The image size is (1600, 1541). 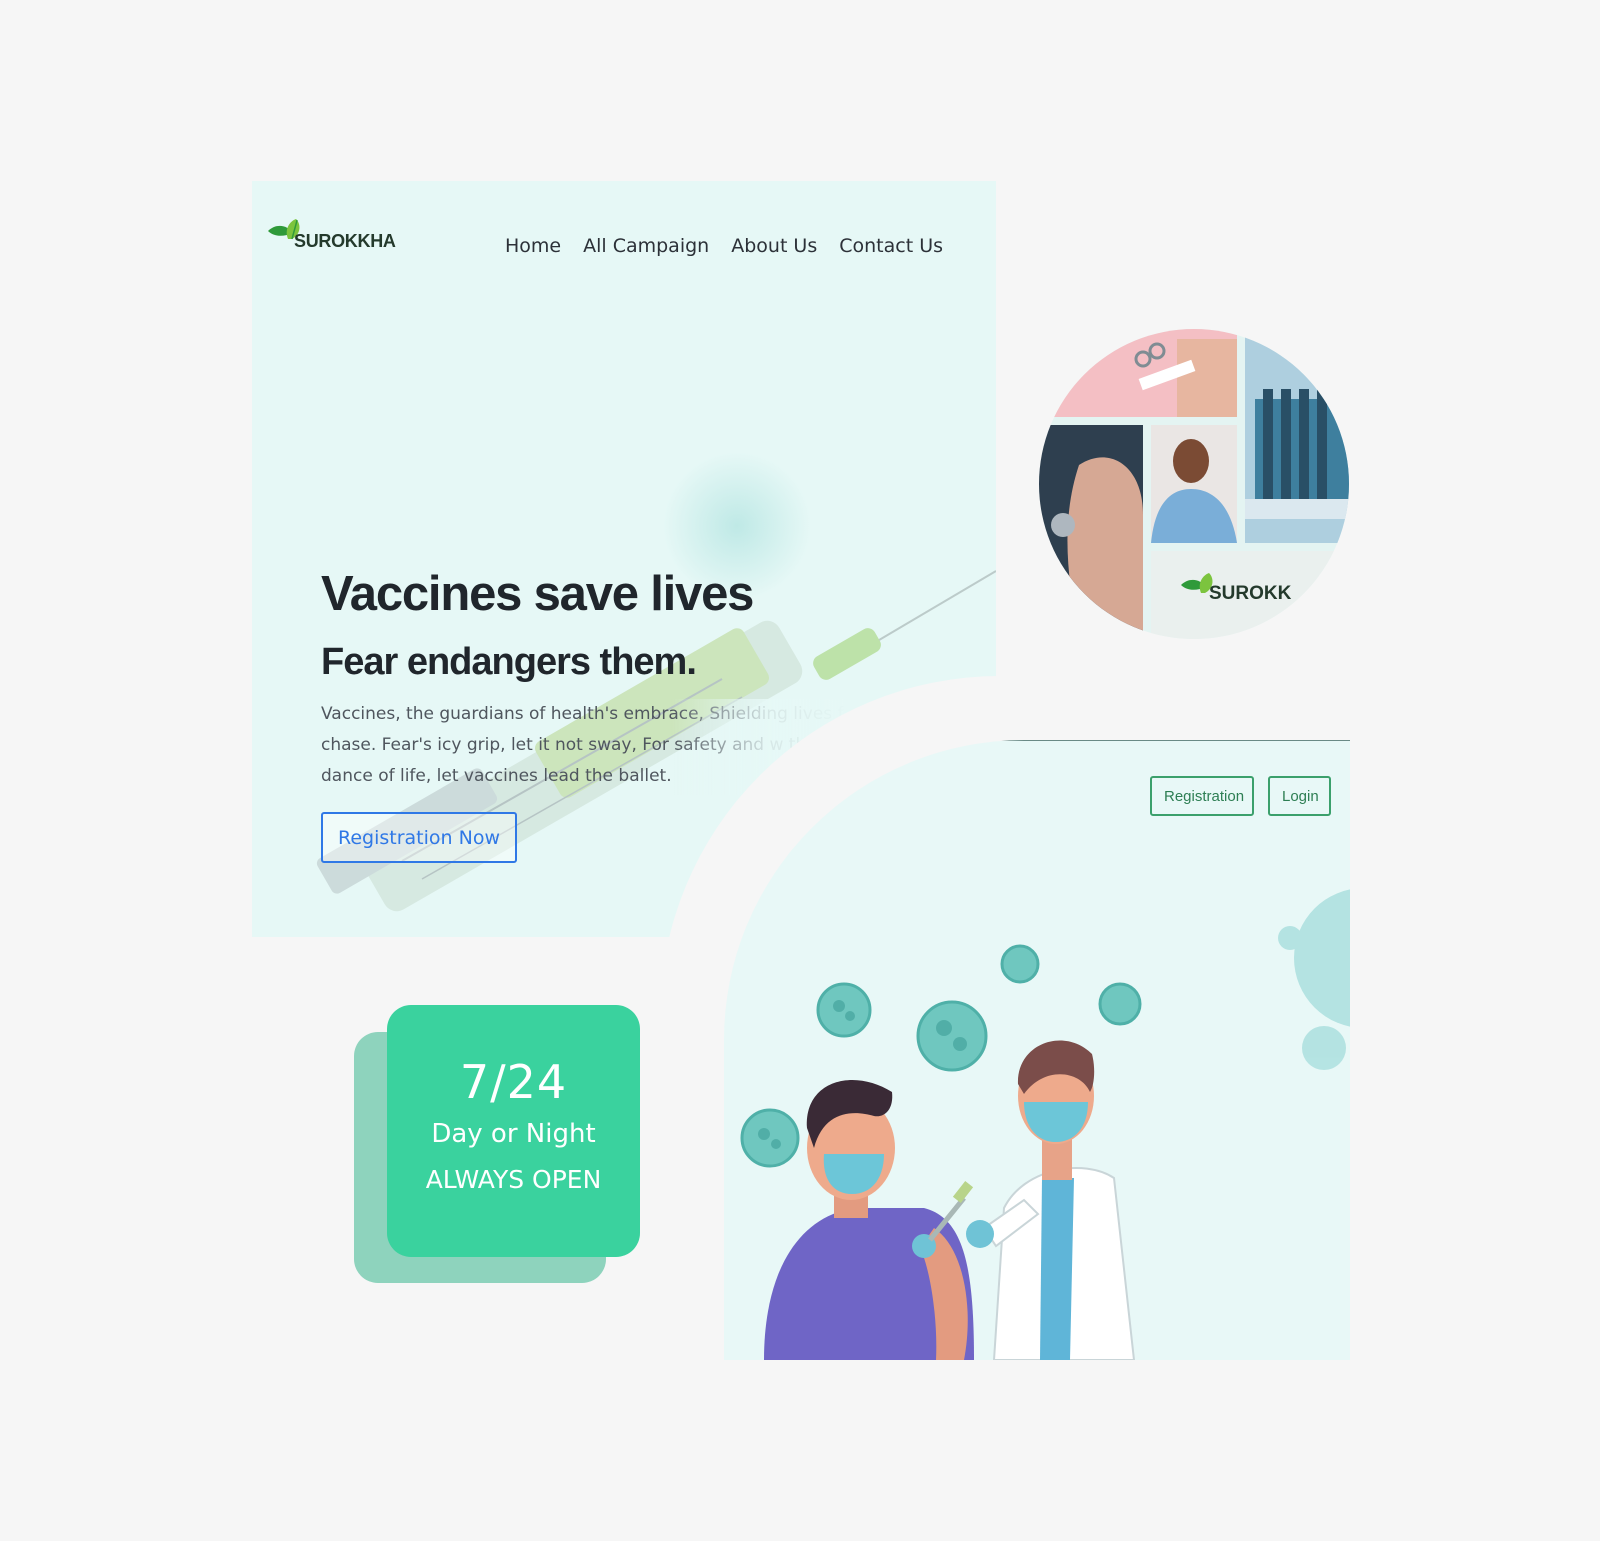 What do you see at coordinates (1299, 796) in the screenshot?
I see `login-button: Login` at bounding box center [1299, 796].